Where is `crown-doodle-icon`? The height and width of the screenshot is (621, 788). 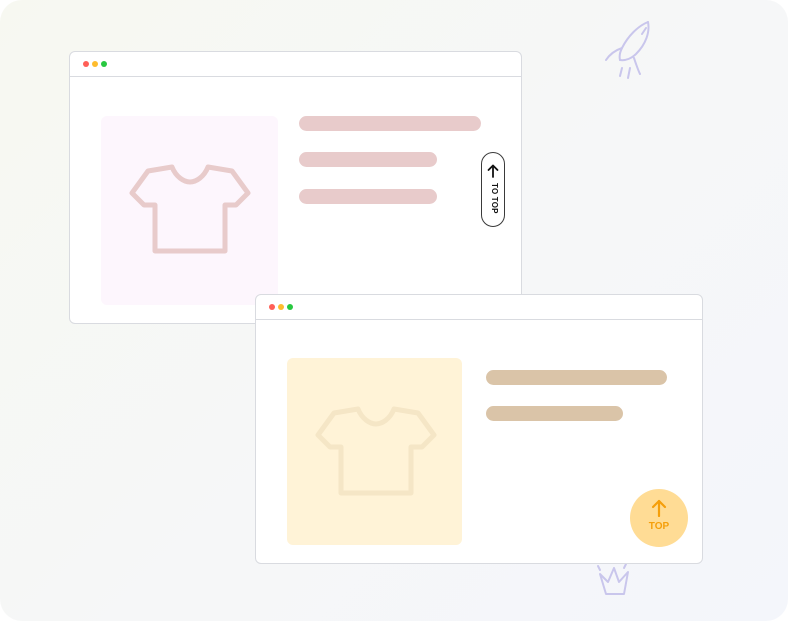 crown-doodle-icon is located at coordinates (613, 579).